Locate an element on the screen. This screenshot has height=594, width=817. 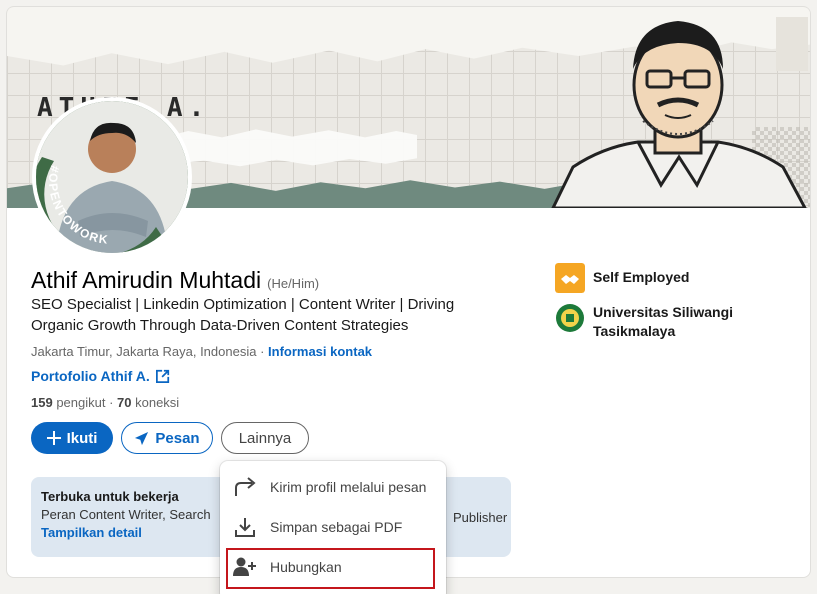
send-profile-item: Kirim profil melalui pesan is located at coordinates (333, 487).